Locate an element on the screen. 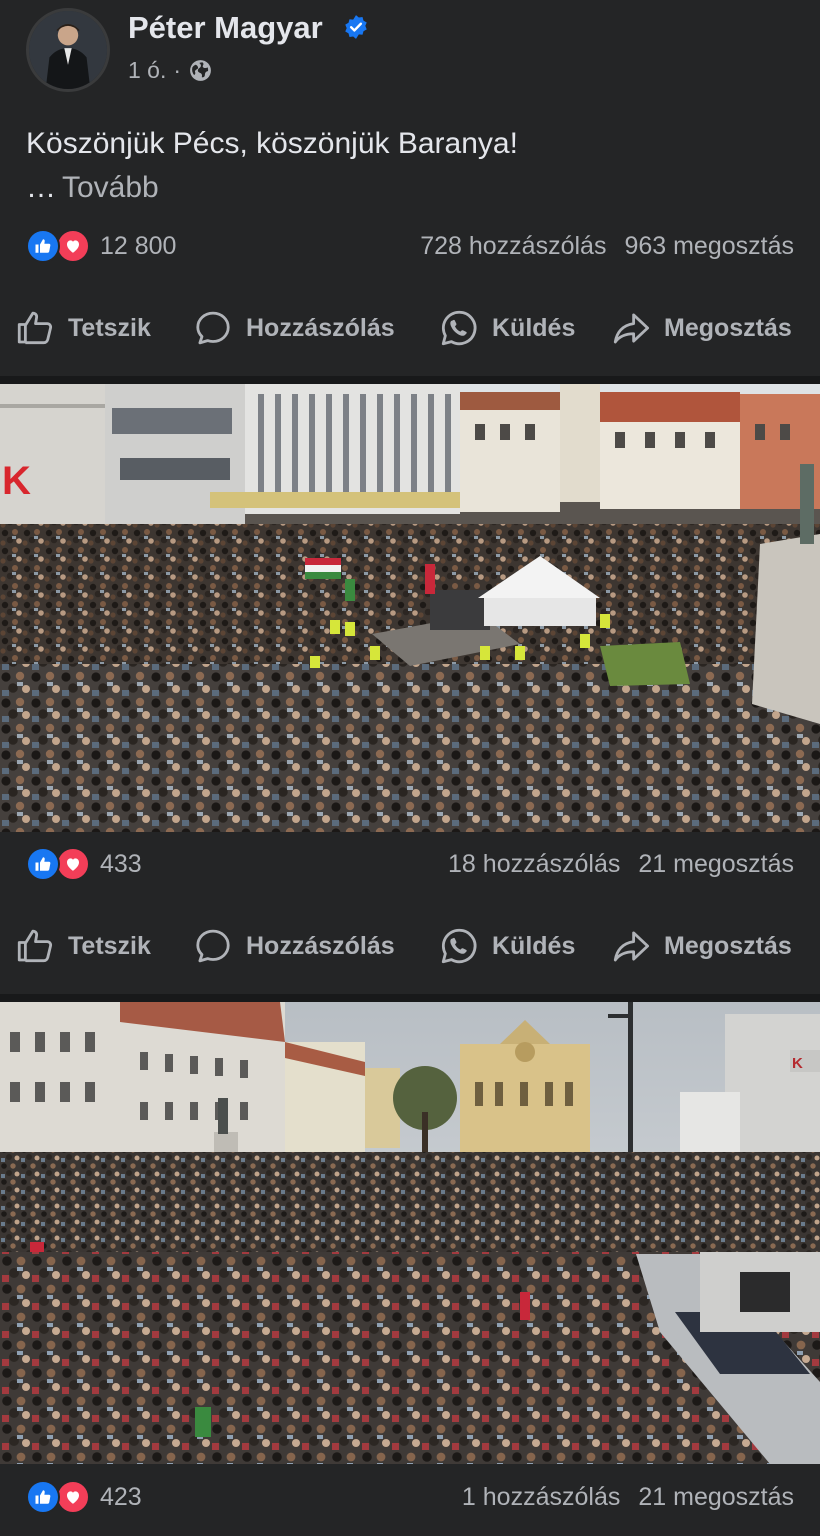 Image resolution: width=820 pixels, height=1536 pixels. reactions-summary: 12 800 is located at coordinates (101, 246).